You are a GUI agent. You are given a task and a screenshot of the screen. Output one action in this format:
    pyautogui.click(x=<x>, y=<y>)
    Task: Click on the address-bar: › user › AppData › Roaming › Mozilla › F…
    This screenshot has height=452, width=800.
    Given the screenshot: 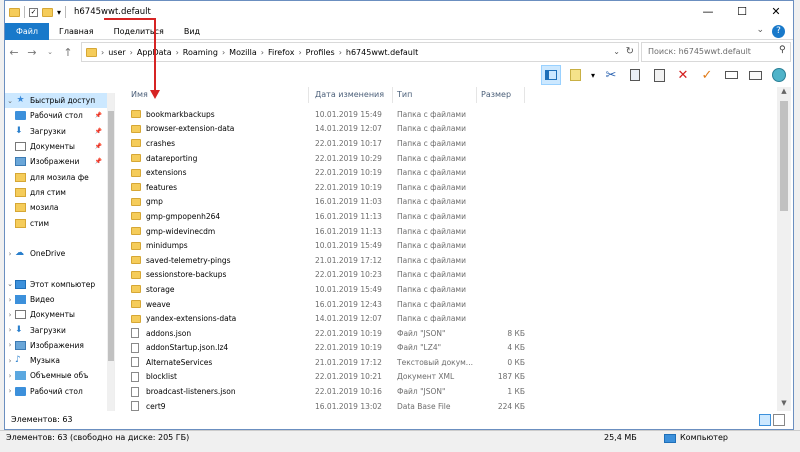 What is the action you would take?
    pyautogui.click(x=360, y=52)
    